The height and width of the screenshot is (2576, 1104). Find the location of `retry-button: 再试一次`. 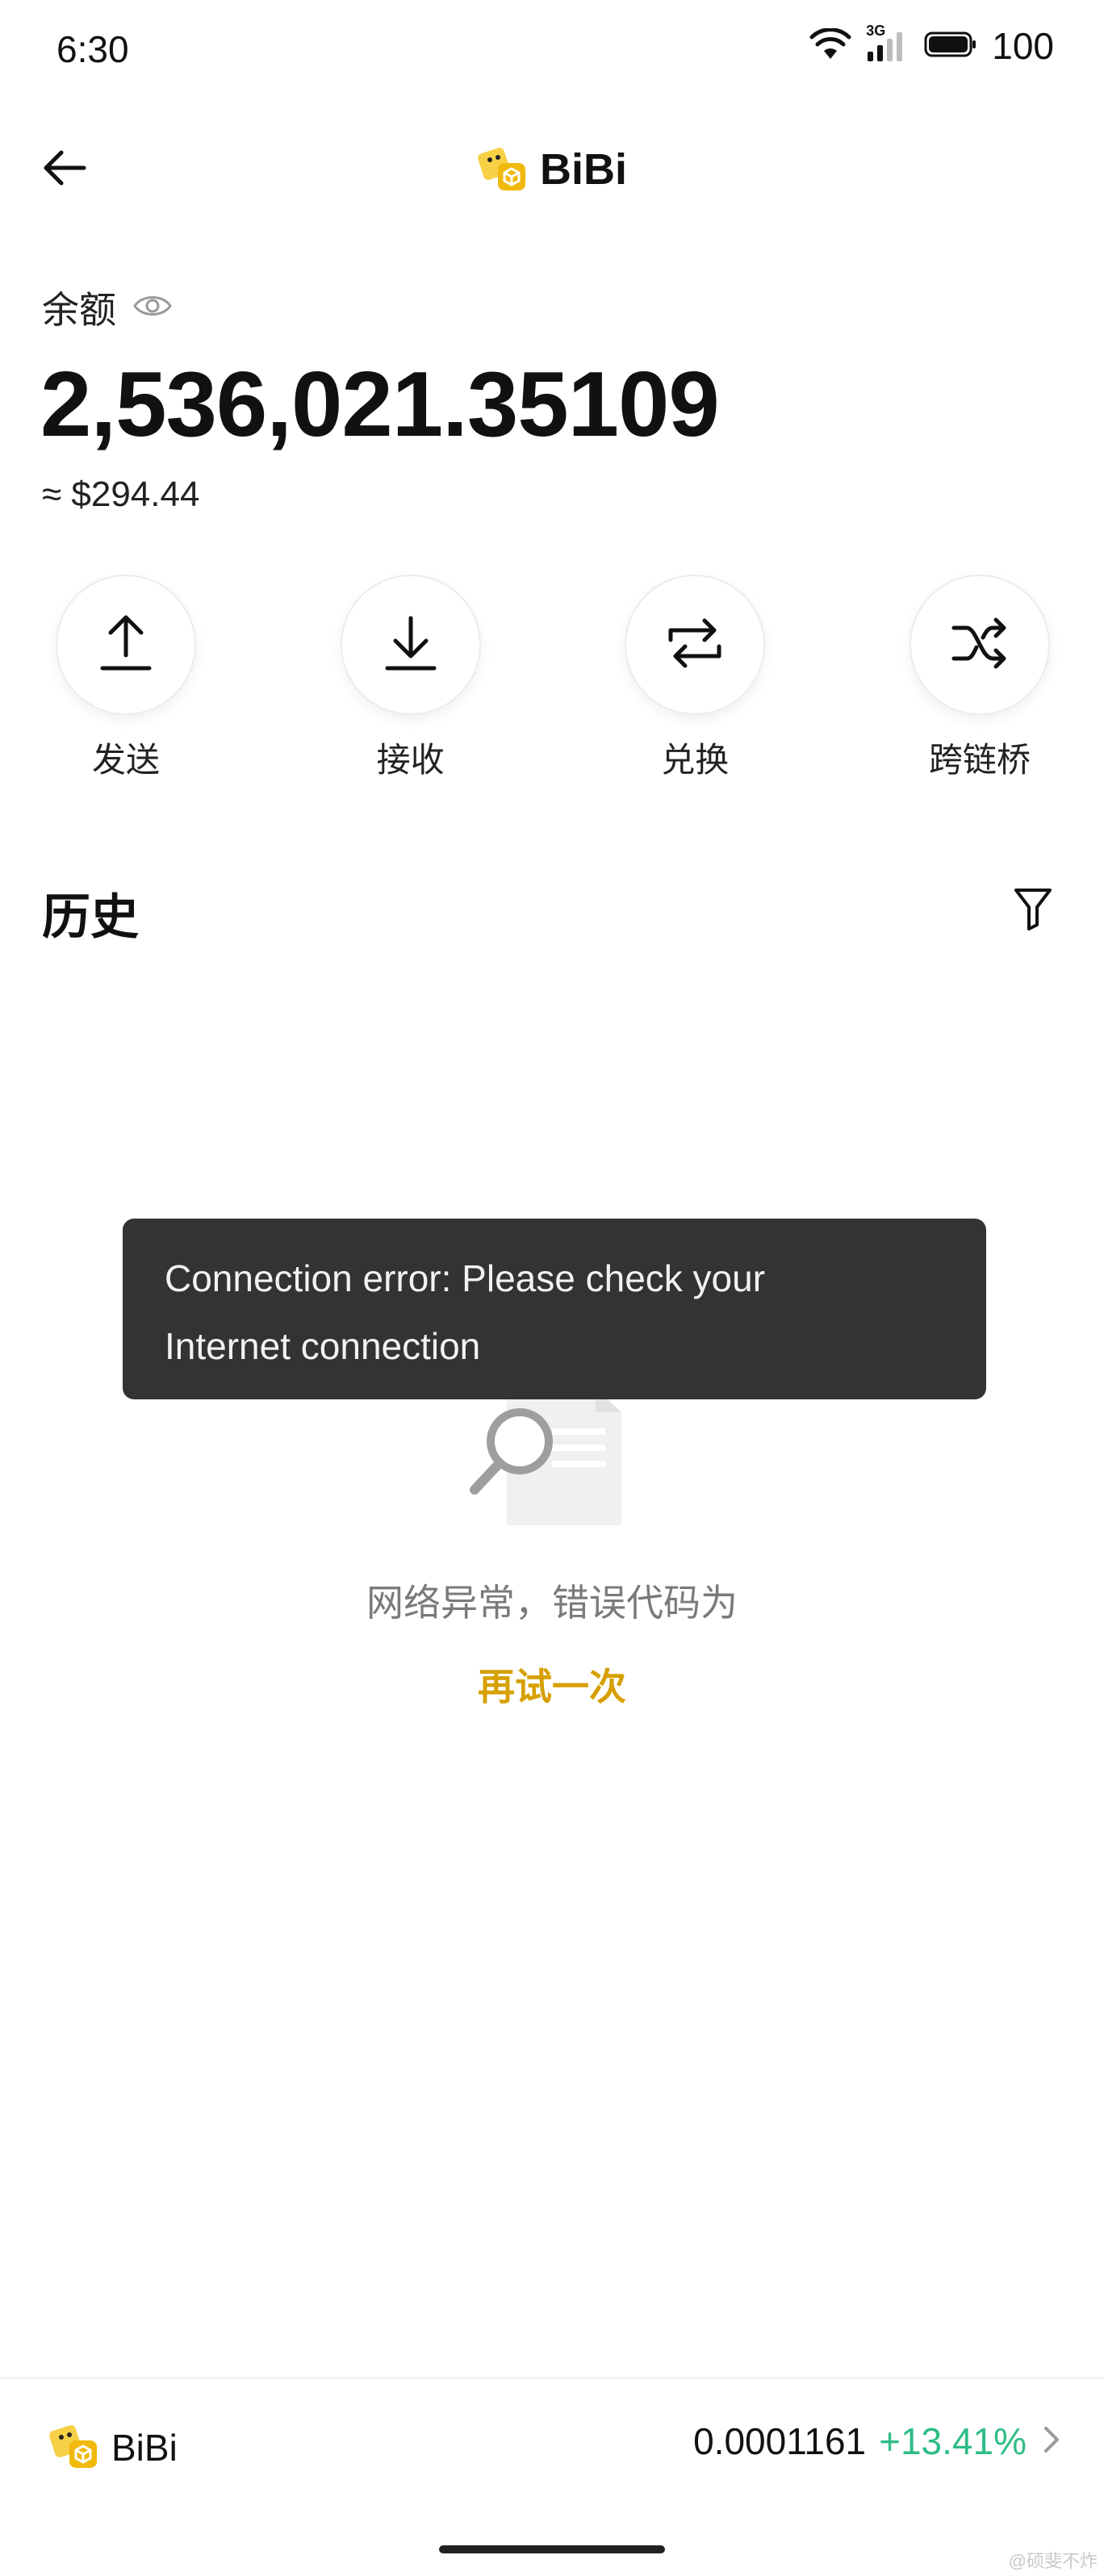

retry-button: 再试一次 is located at coordinates (552, 1684).